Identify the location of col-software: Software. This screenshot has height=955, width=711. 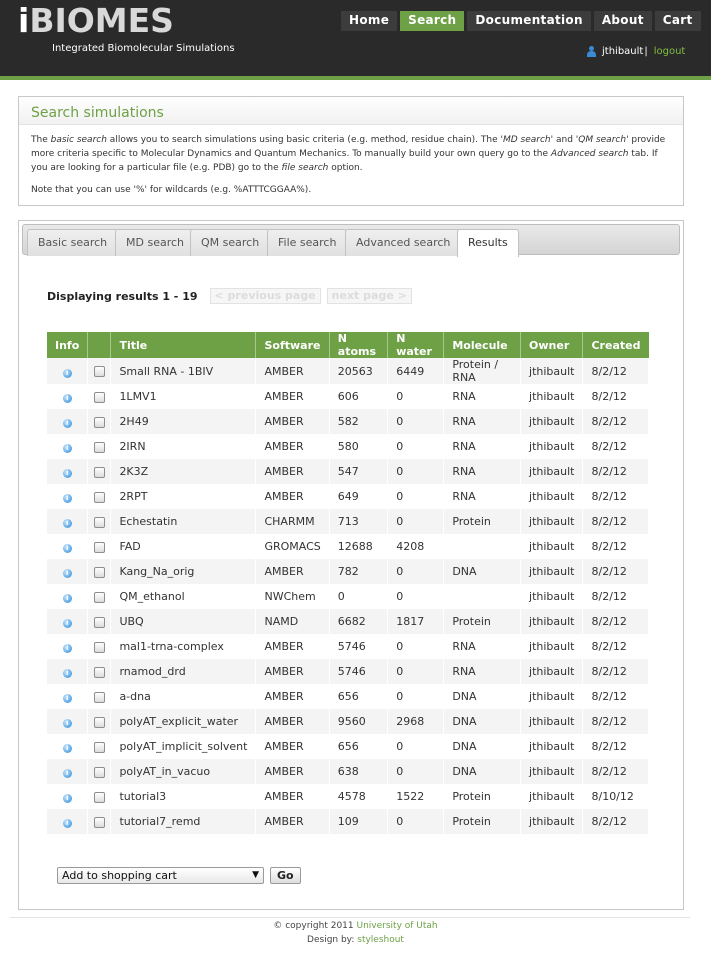
(292, 345).